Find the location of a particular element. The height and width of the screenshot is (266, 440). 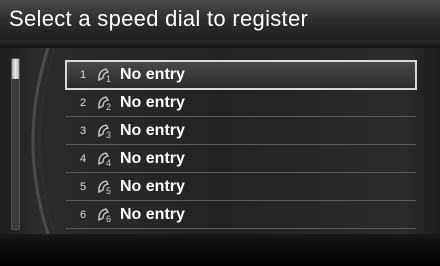

speed-dial-1-icon: 1 is located at coordinates (104, 75).